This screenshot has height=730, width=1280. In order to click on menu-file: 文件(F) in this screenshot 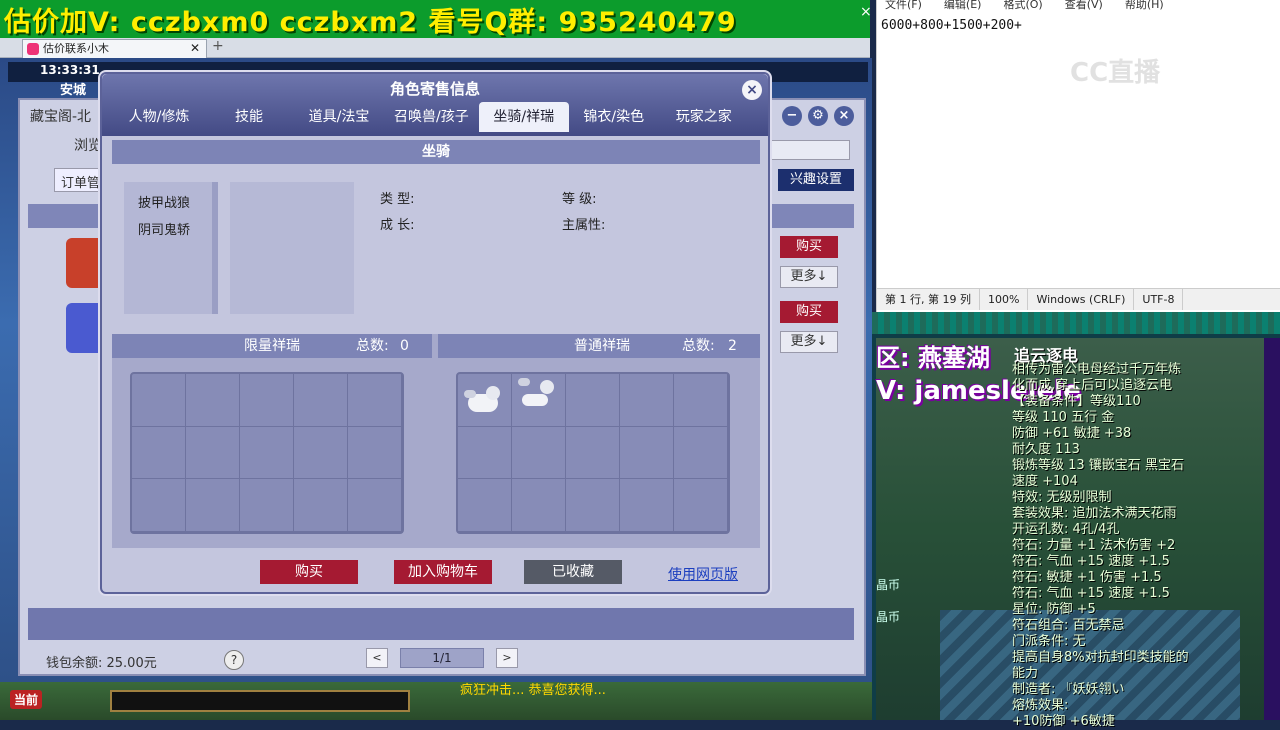, I will do `click(903, 7)`.